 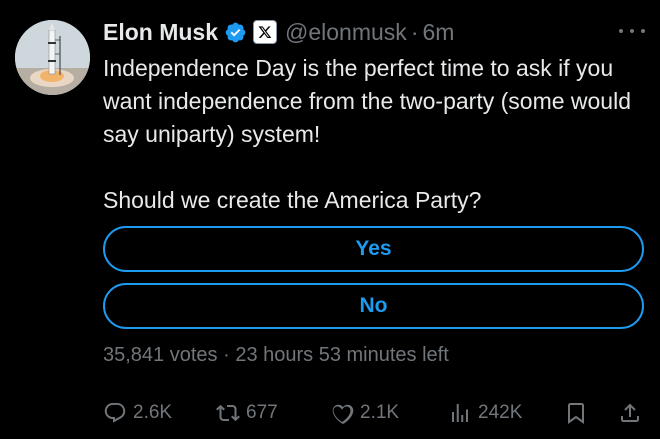 What do you see at coordinates (228, 413) in the screenshot?
I see `repost-icon` at bounding box center [228, 413].